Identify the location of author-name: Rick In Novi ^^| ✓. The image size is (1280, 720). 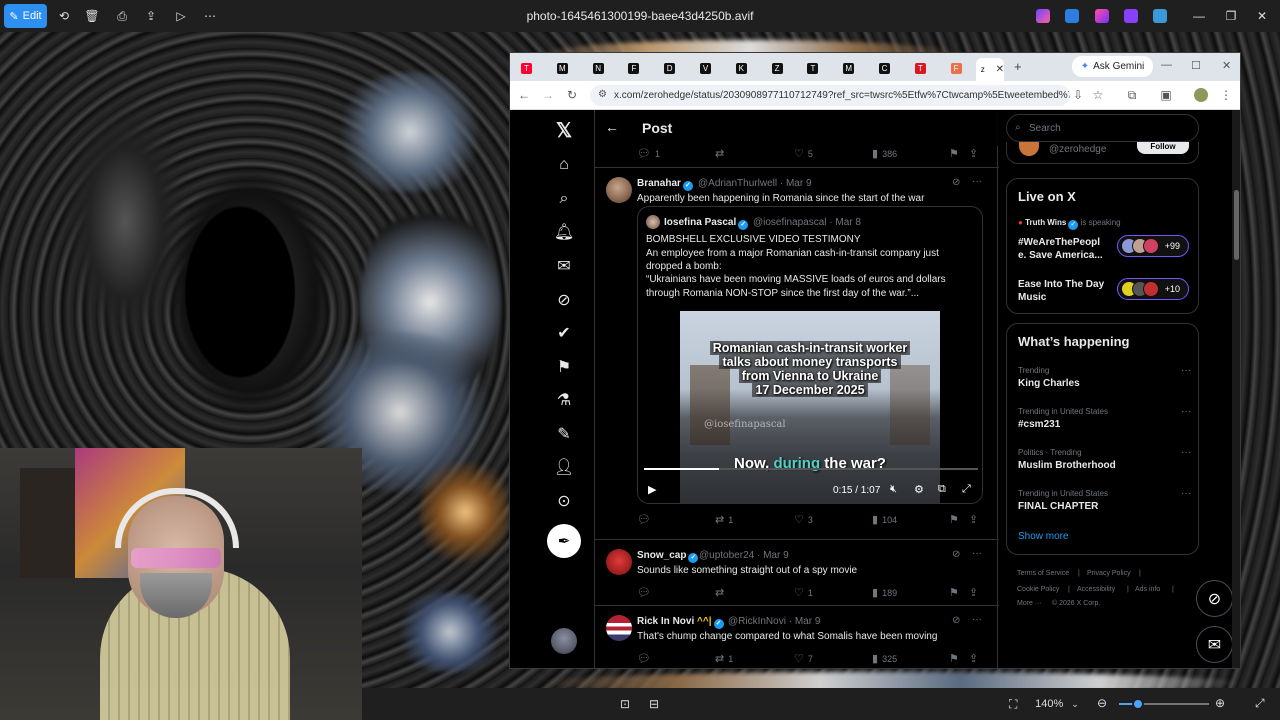
(680, 622).